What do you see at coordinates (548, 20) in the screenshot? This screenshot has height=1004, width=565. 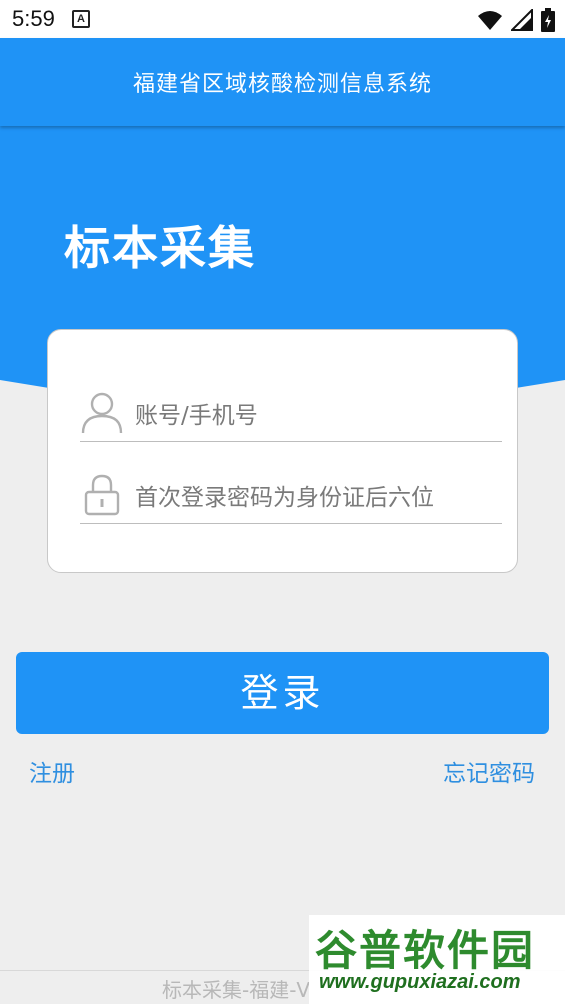 I see `battery-icon` at bounding box center [548, 20].